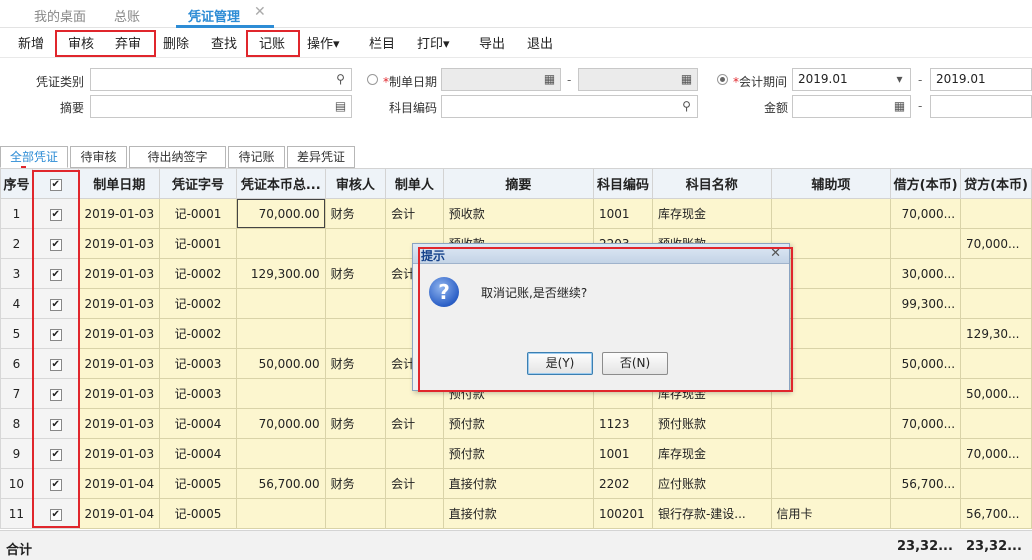  Describe the element at coordinates (831, 183) in the screenshot. I see `col-auxiliary: 辅助项` at that location.